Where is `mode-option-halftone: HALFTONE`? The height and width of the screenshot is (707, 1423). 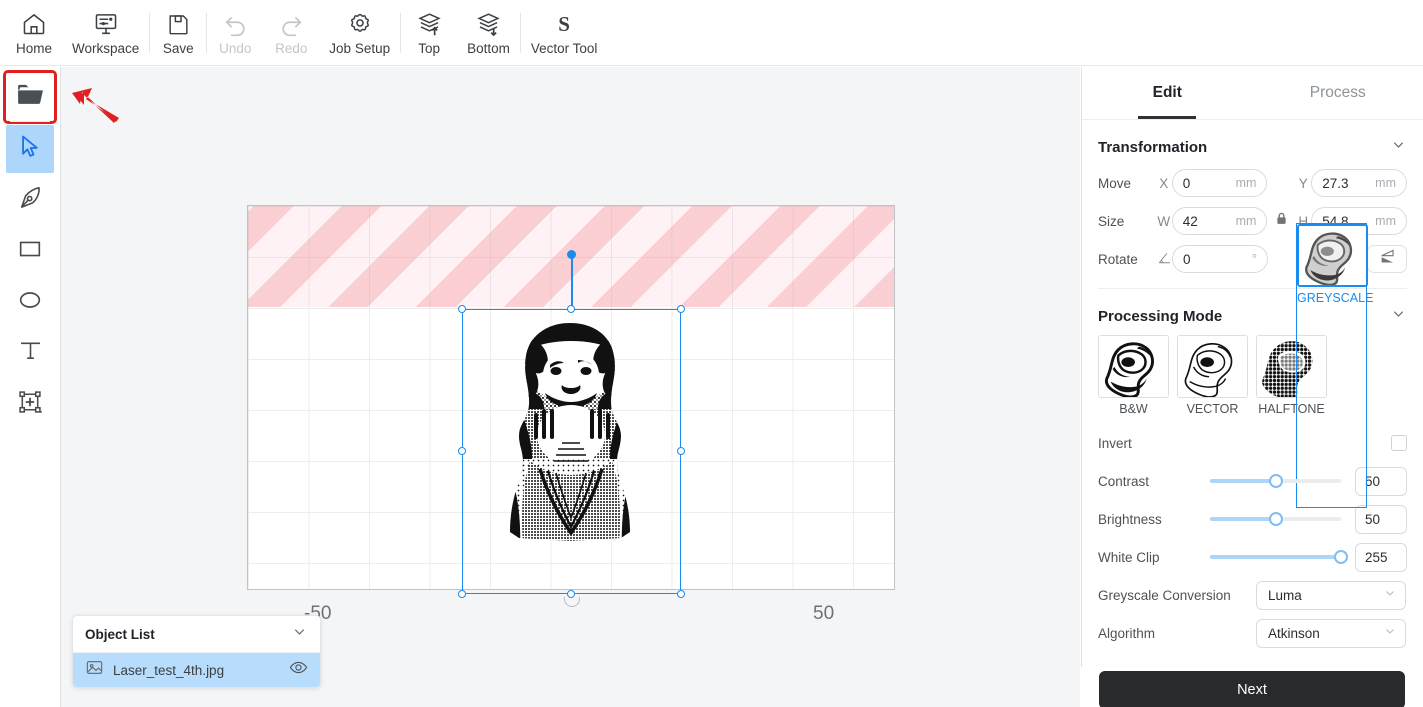
mode-option-halftone: HALFTONE is located at coordinates (1291, 375).